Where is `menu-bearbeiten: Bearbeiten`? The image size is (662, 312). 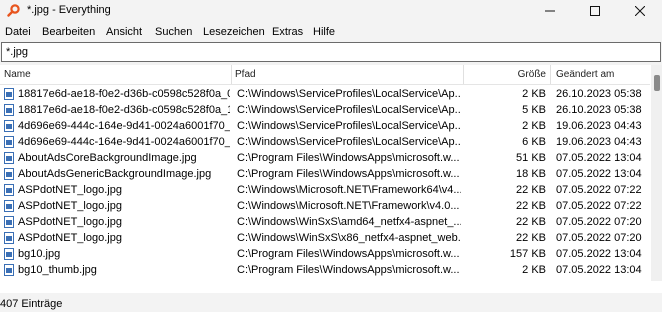
menu-bearbeiten: Bearbeiten is located at coordinates (68, 32).